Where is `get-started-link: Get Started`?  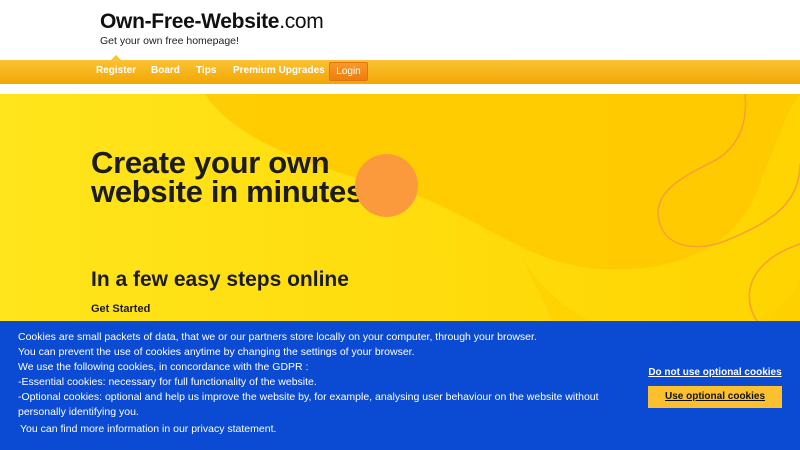
get-started-link: Get Started is located at coordinates (120, 309).